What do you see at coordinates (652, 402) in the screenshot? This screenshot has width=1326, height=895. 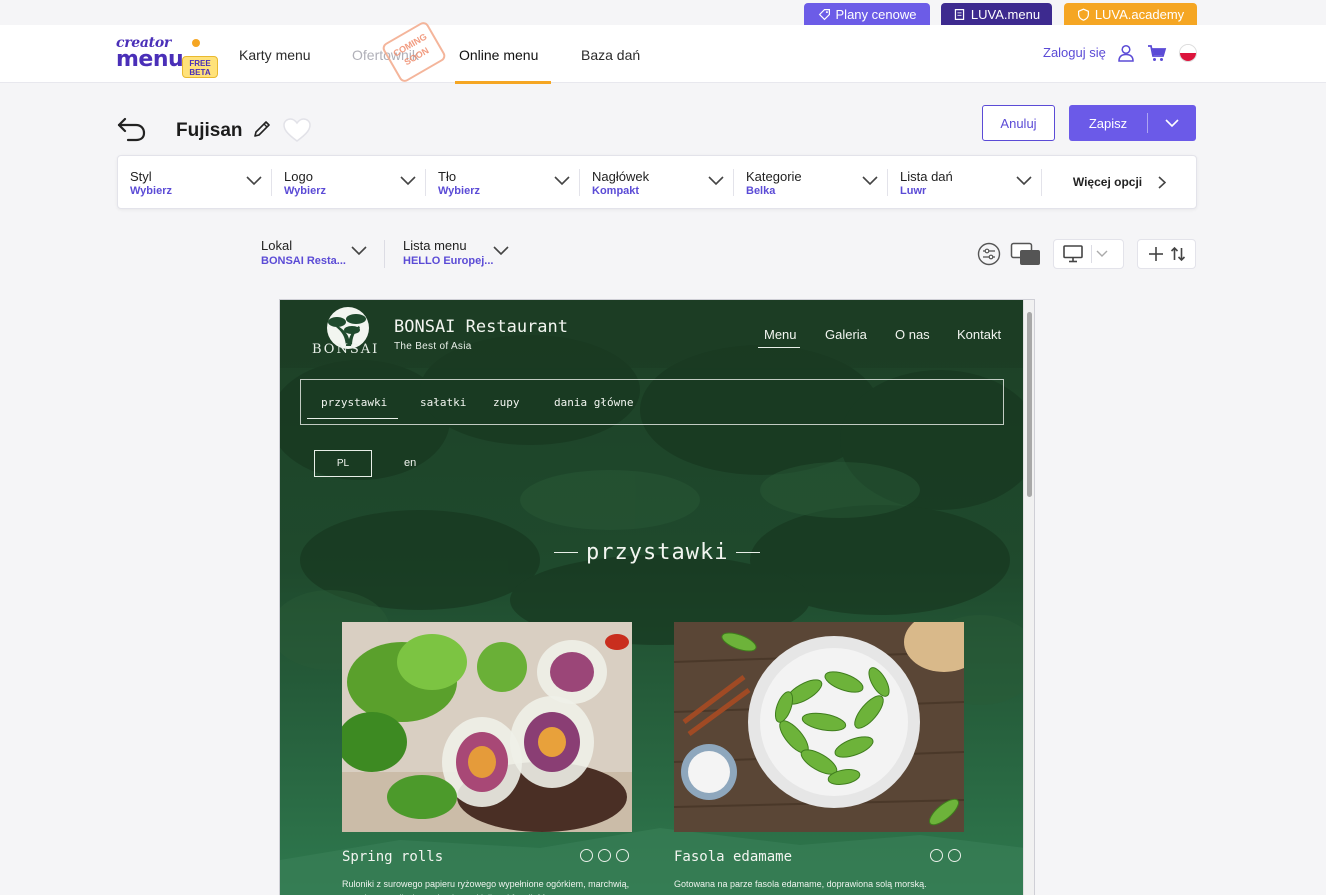 I see `category-bar: przystawki sałatki zupy dania główne` at bounding box center [652, 402].